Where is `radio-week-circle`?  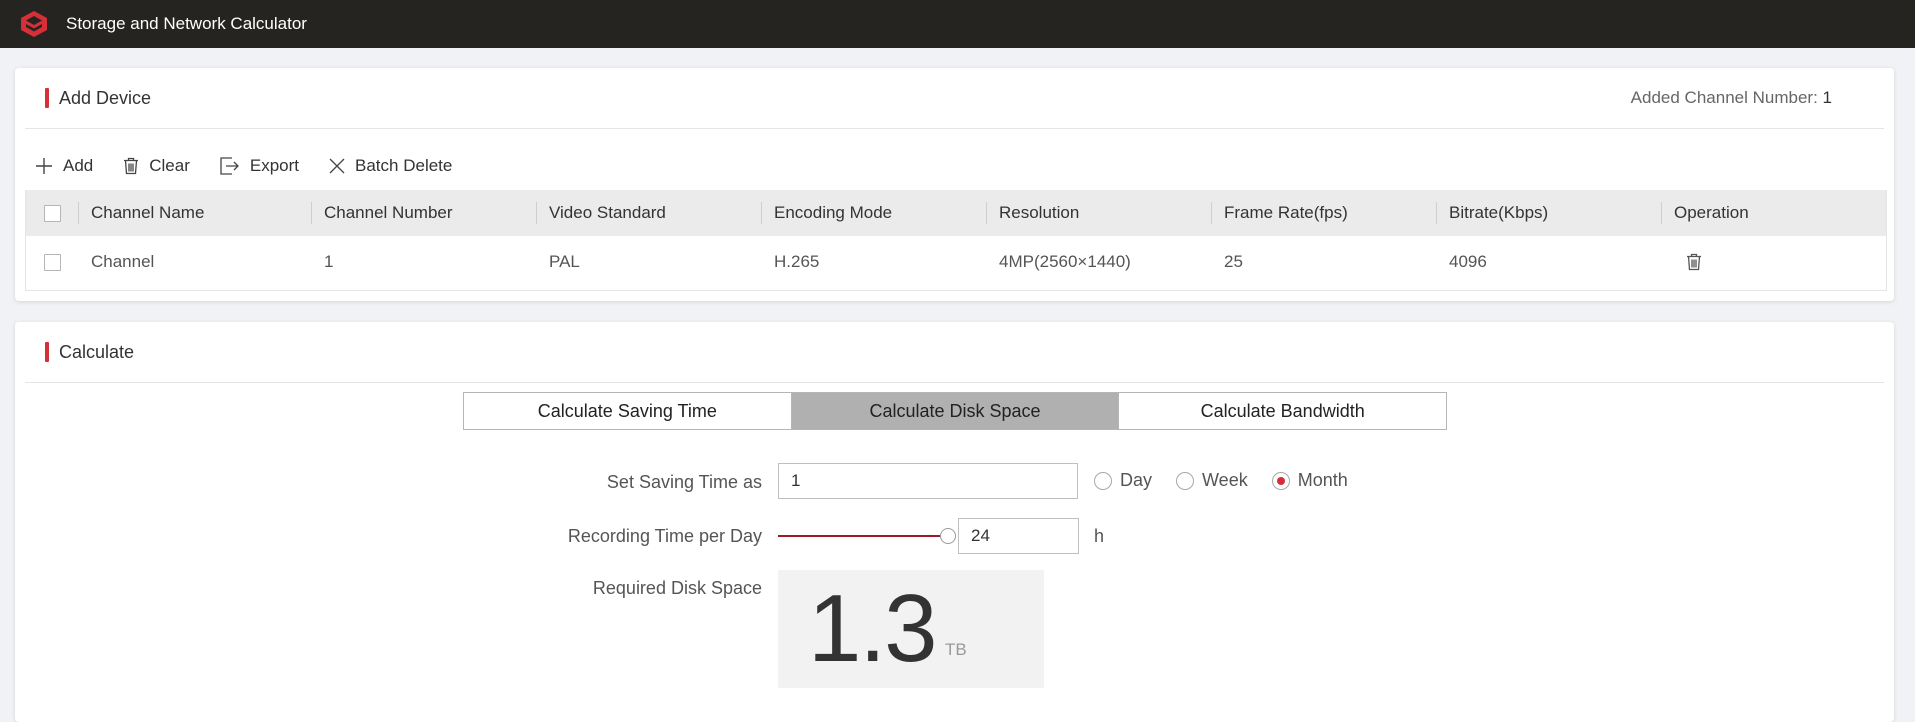 radio-week-circle is located at coordinates (1185, 480).